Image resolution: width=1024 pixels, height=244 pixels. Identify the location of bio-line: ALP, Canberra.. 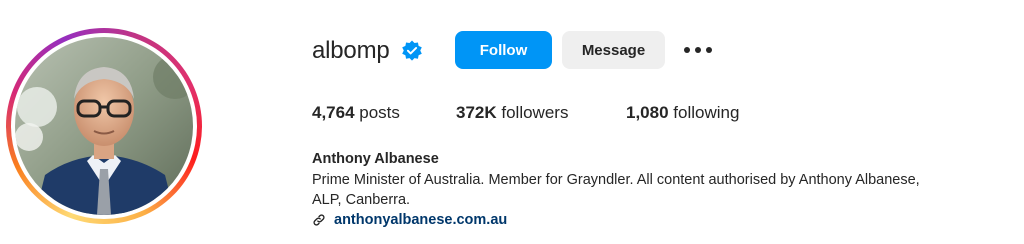
(361, 200).